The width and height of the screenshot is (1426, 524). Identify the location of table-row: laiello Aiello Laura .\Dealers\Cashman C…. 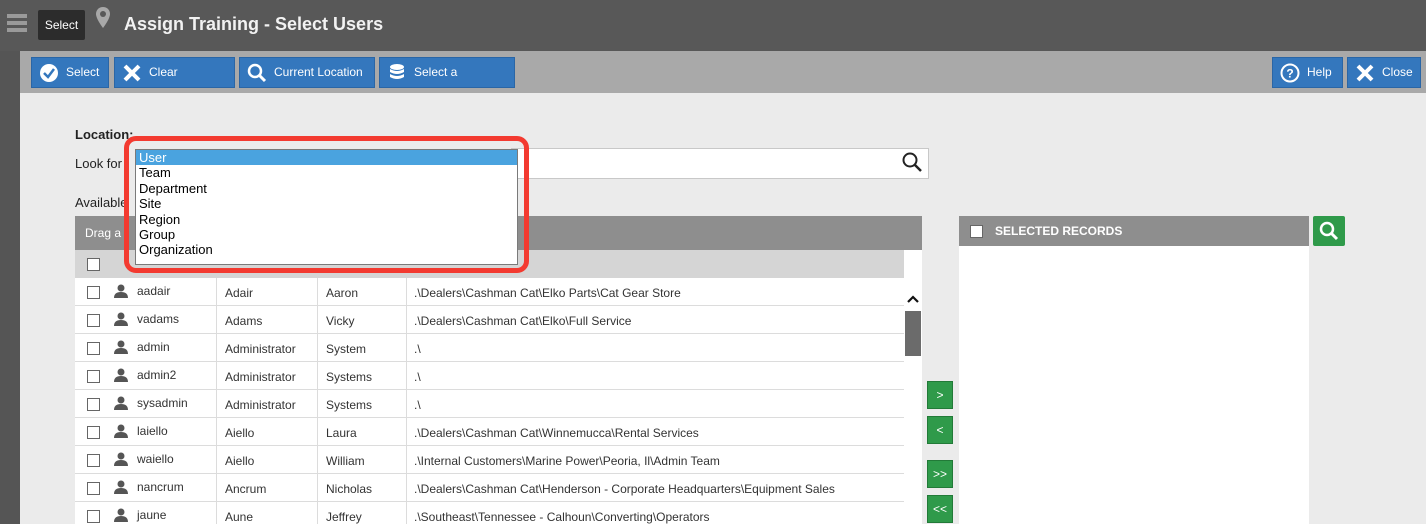
(489, 432).